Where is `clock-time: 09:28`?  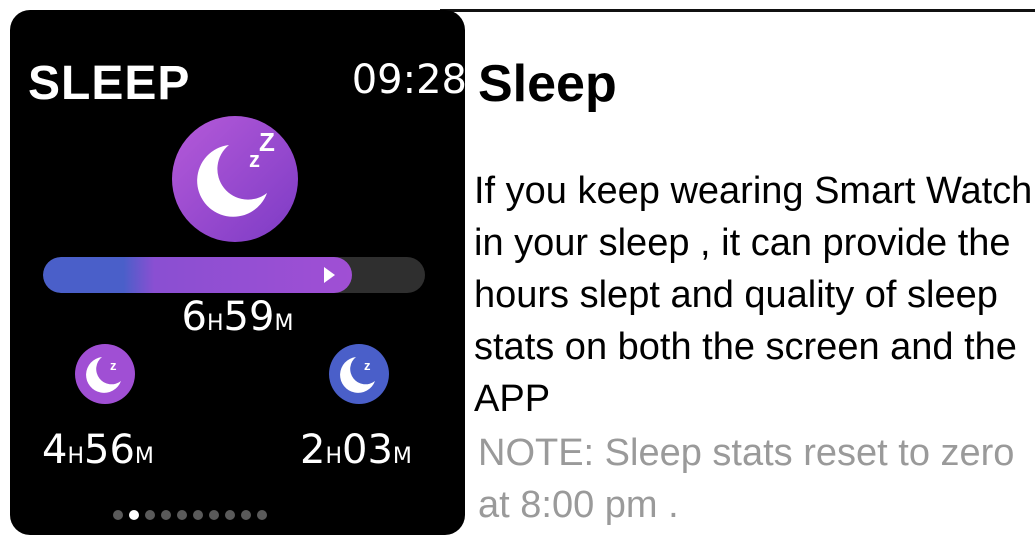 clock-time: 09:28 is located at coordinates (408, 80).